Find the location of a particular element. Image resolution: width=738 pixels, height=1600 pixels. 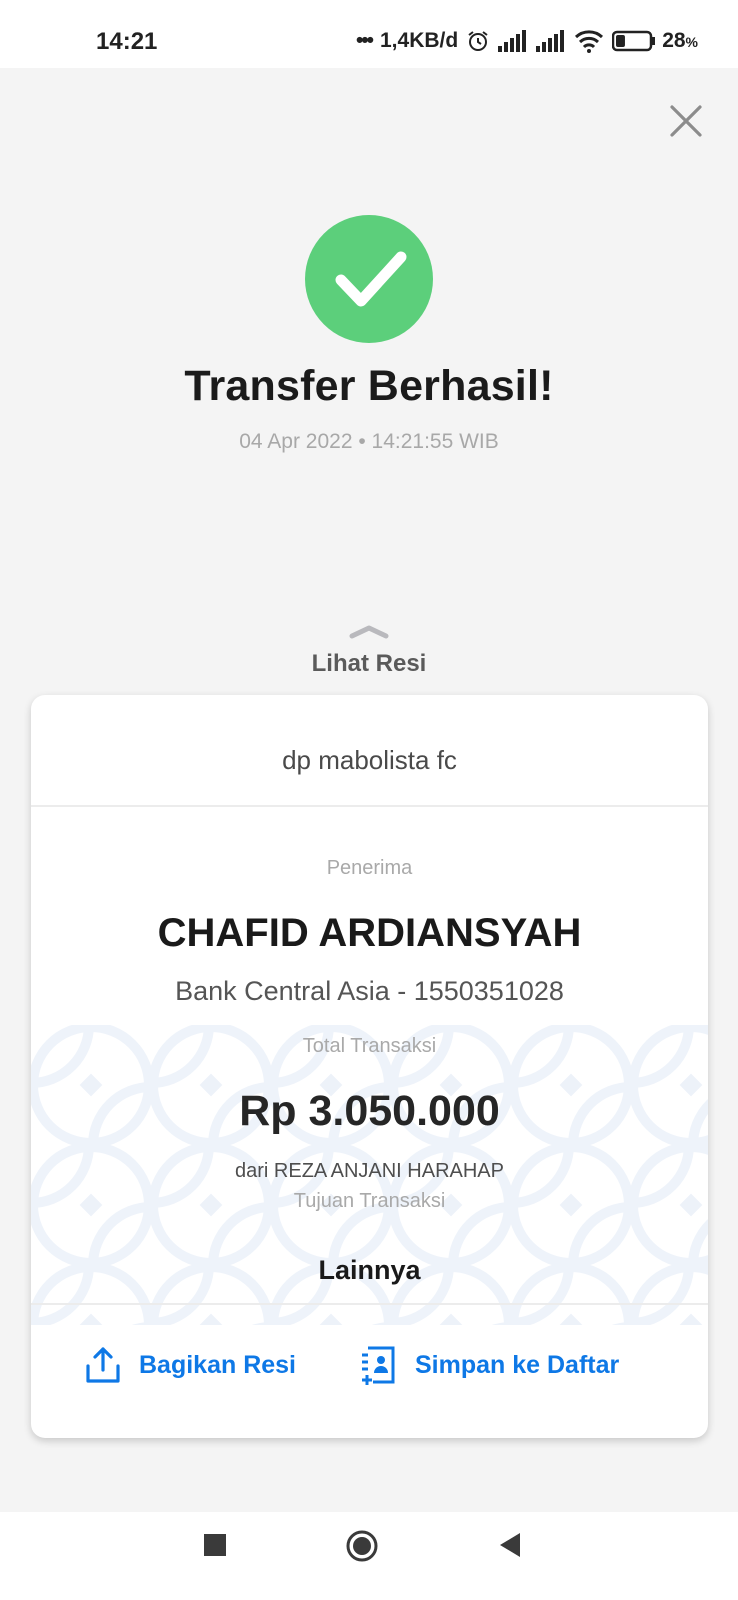

status-bar: 14:21 ••• 1,4KB/d 28% is located at coordinates (369, 34).